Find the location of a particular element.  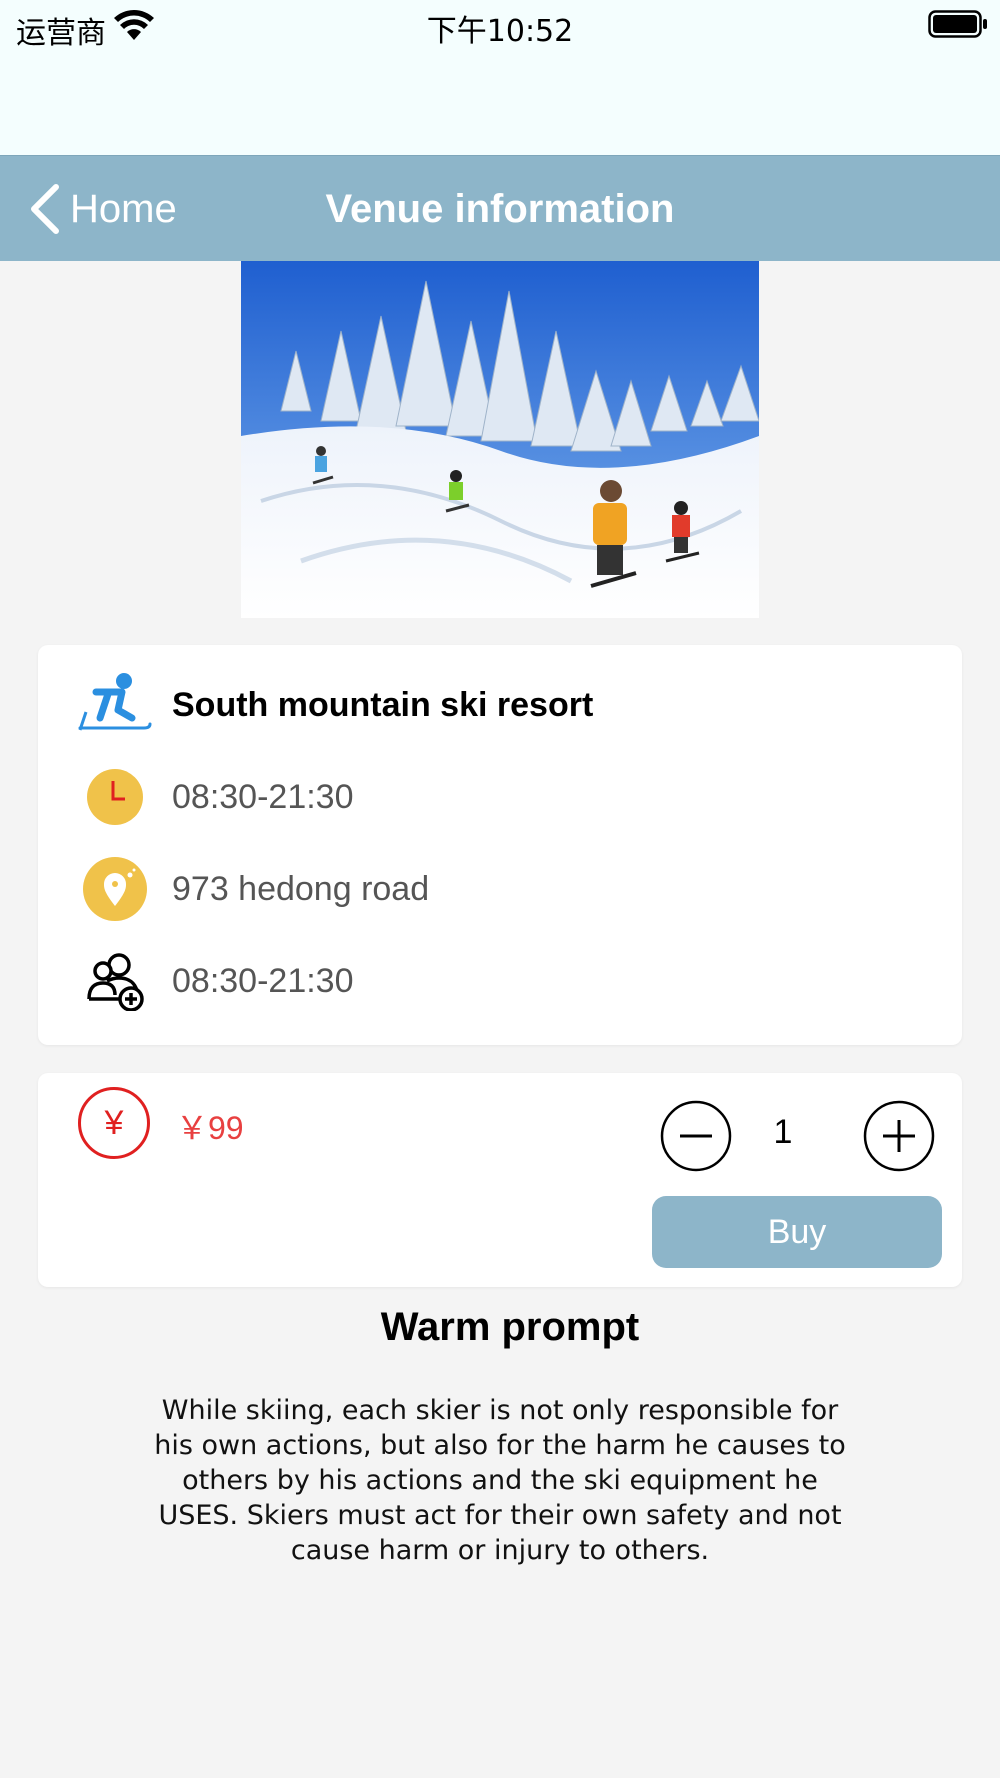

decrease-quantity-button is located at coordinates (696, 1136).